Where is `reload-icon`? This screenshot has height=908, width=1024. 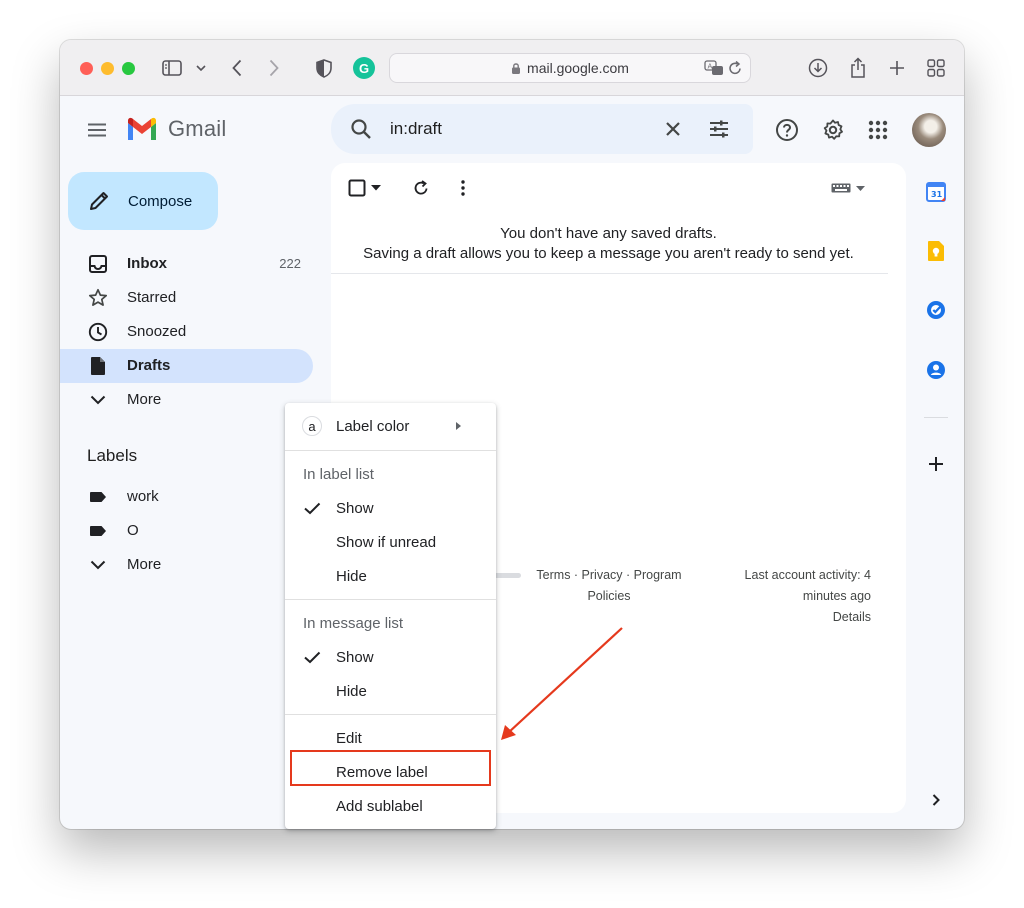 reload-icon is located at coordinates (735, 69).